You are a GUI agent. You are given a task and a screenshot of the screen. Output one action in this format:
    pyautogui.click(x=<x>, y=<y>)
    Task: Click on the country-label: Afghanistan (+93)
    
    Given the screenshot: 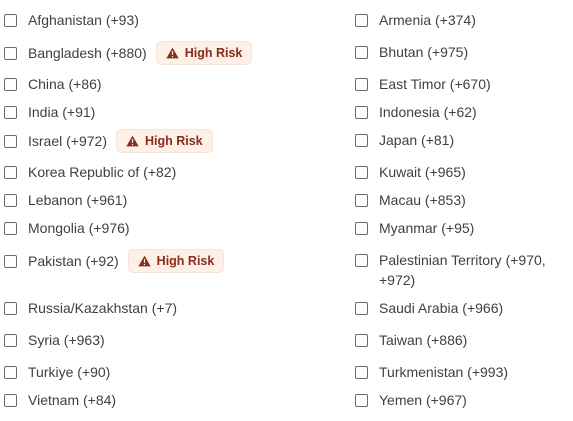 What is the action you would take?
    pyautogui.click(x=83, y=20)
    